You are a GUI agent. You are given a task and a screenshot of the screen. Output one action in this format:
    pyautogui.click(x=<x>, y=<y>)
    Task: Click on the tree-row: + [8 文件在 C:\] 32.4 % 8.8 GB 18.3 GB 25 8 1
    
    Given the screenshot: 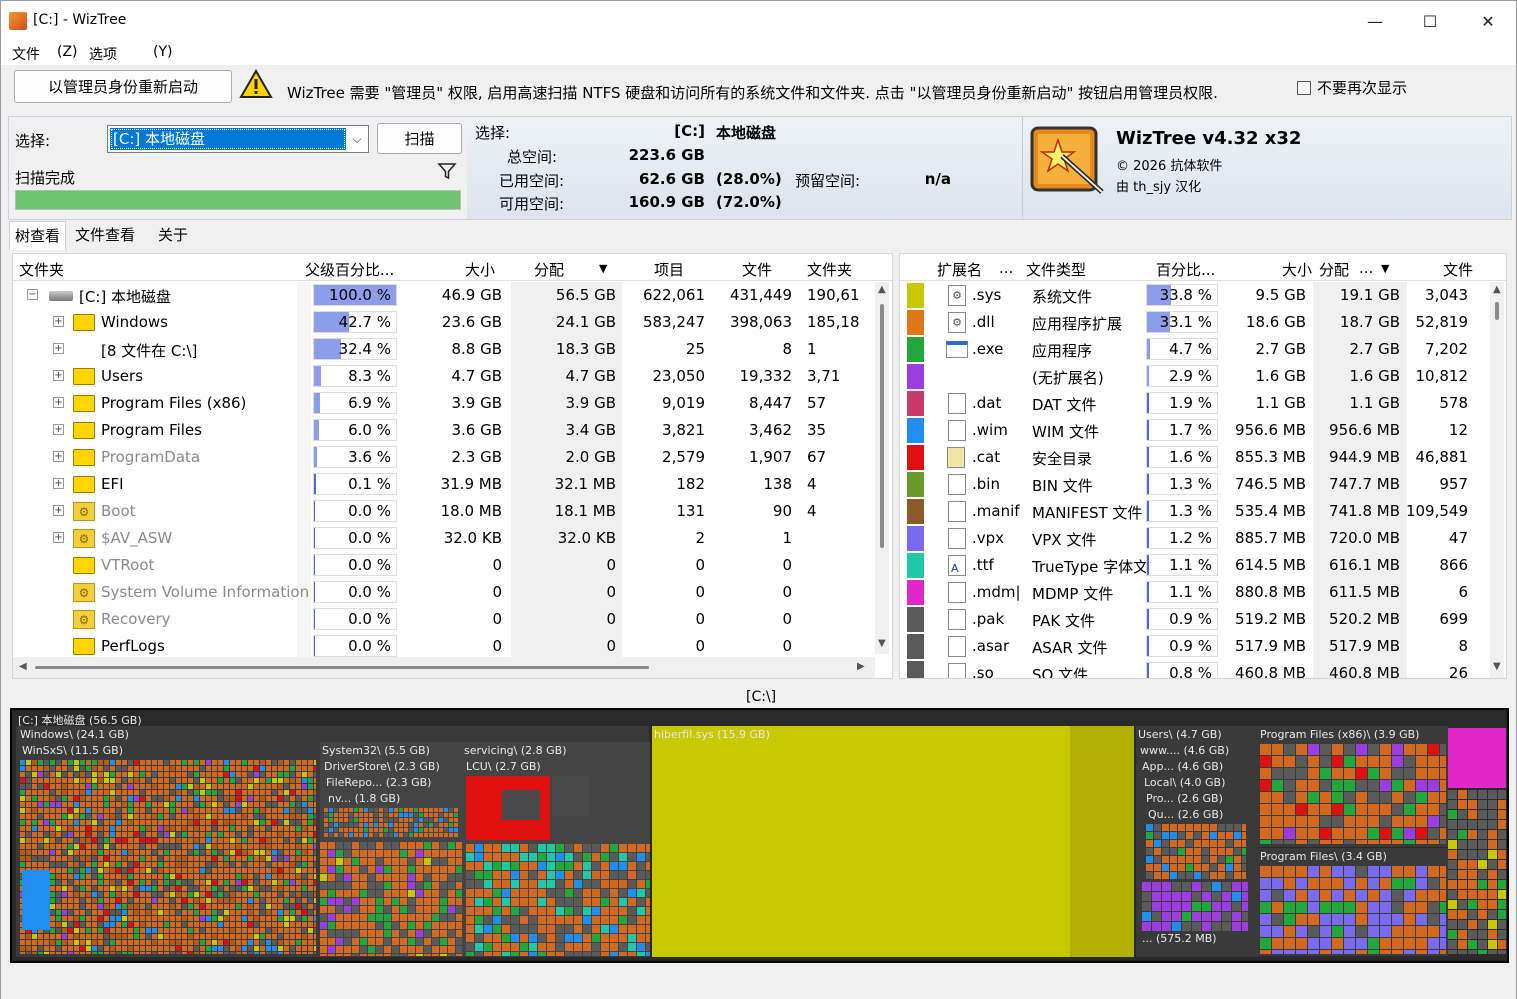 What is the action you would take?
    pyautogui.click(x=452, y=349)
    